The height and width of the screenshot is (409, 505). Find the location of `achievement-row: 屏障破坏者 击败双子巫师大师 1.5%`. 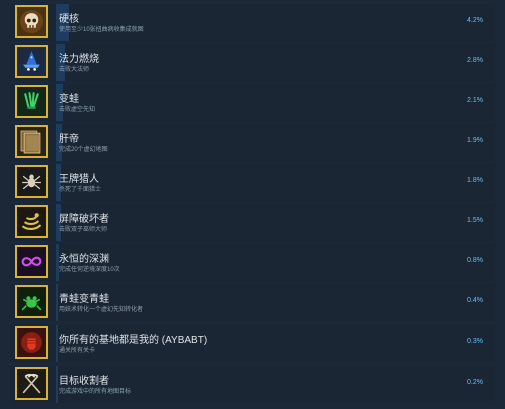

achievement-row: 屏障破坏者 击败双子巫师大师 1.5% is located at coordinates (252, 222).